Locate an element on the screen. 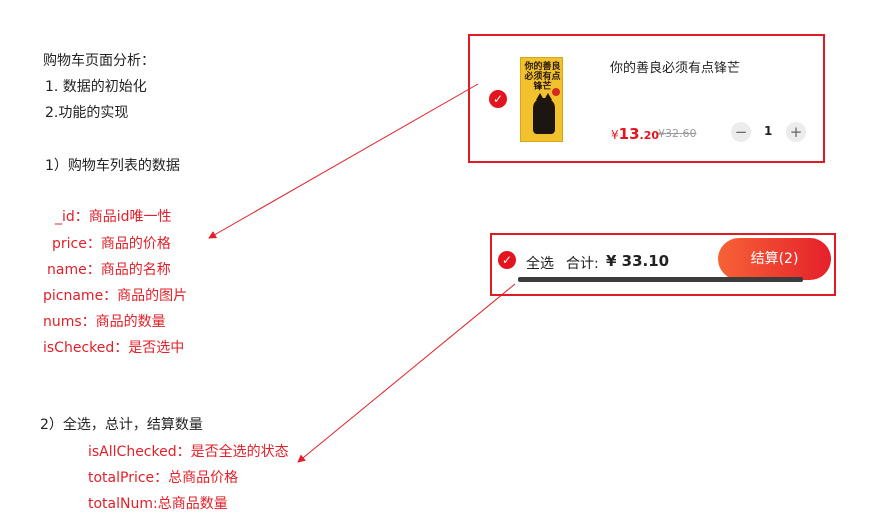  arrow-footer-to-total-fields is located at coordinates (406, 373).